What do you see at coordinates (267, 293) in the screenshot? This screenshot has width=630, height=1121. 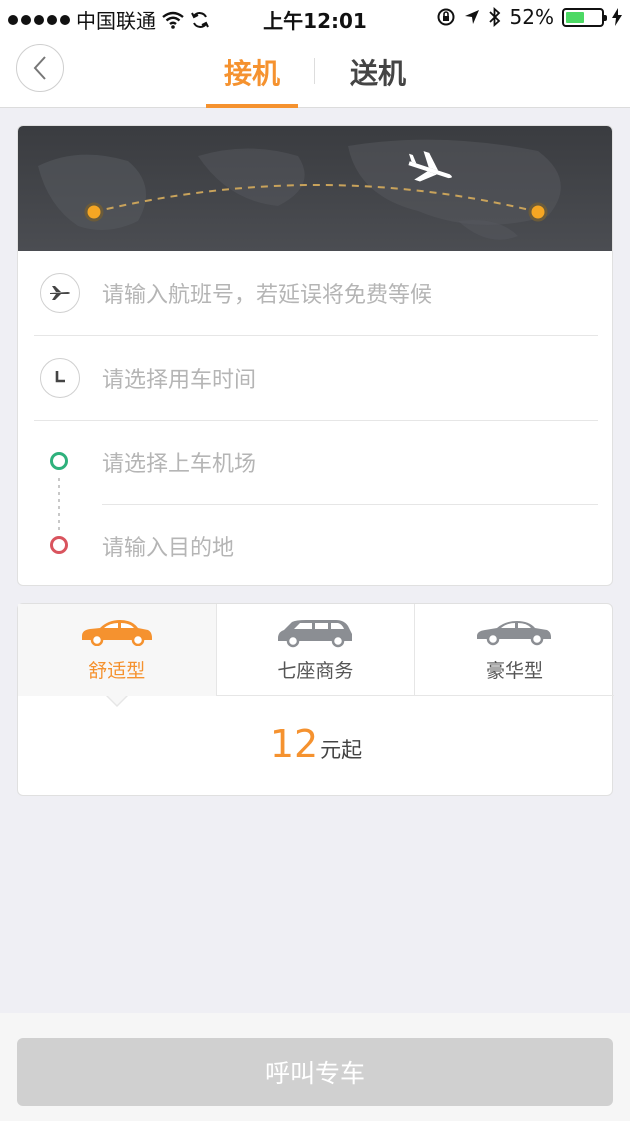 I see `flight-number-input: 请输入航班号，若延误将免费等候` at bounding box center [267, 293].